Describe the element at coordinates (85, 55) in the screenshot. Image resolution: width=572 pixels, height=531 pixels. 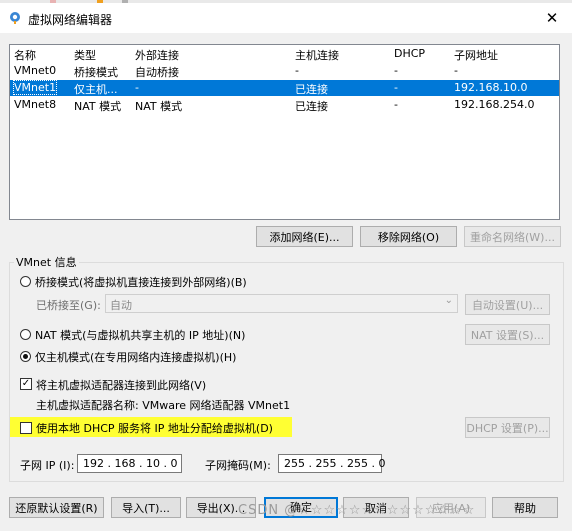
I see `column-header-type: 类型` at that location.